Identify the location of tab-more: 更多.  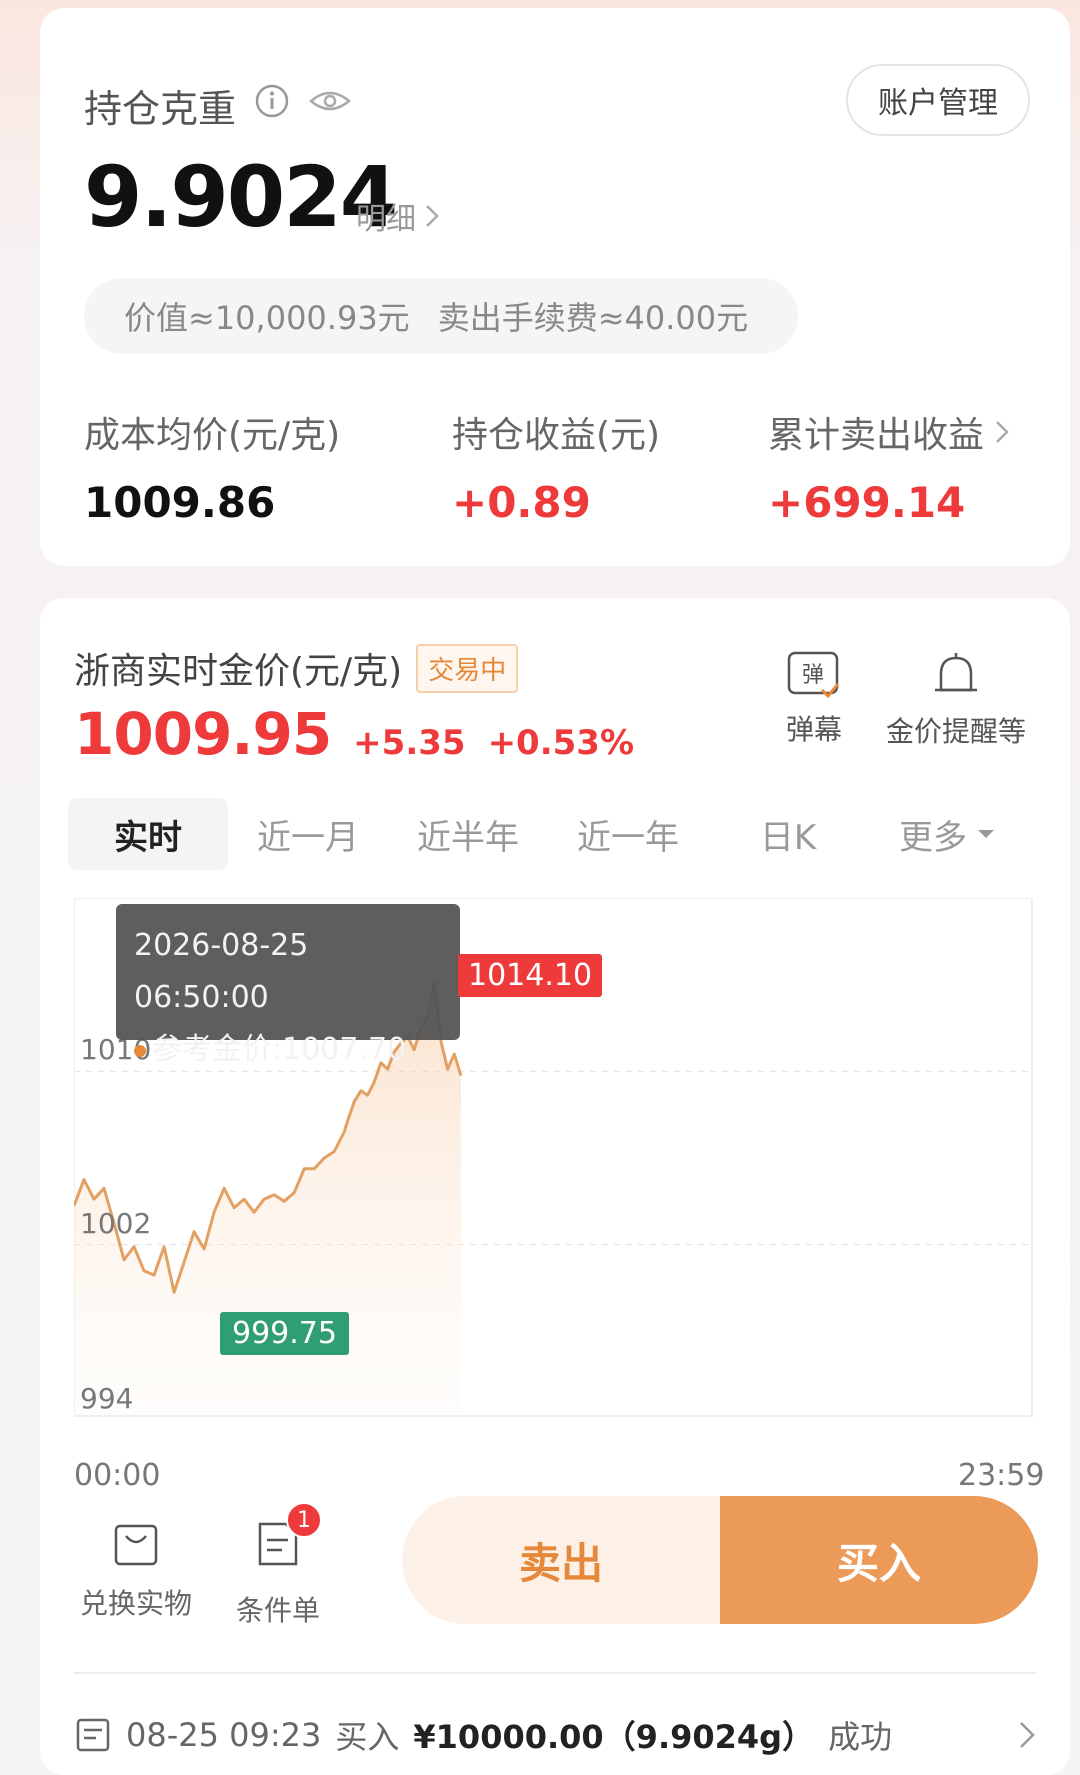
(948, 834).